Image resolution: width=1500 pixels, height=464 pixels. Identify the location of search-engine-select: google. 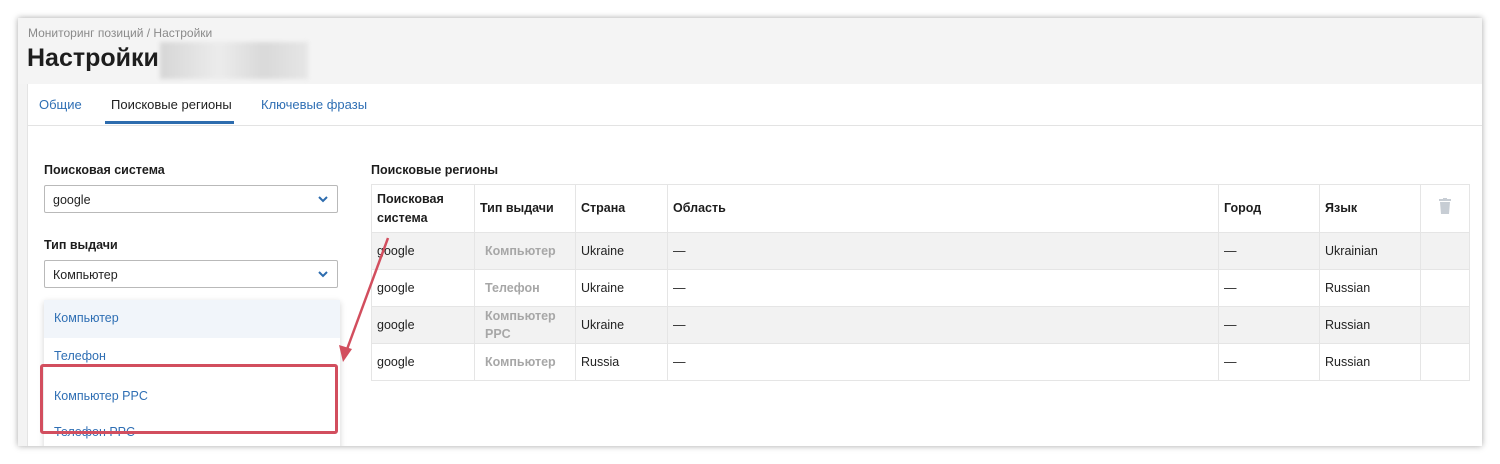
(191, 199).